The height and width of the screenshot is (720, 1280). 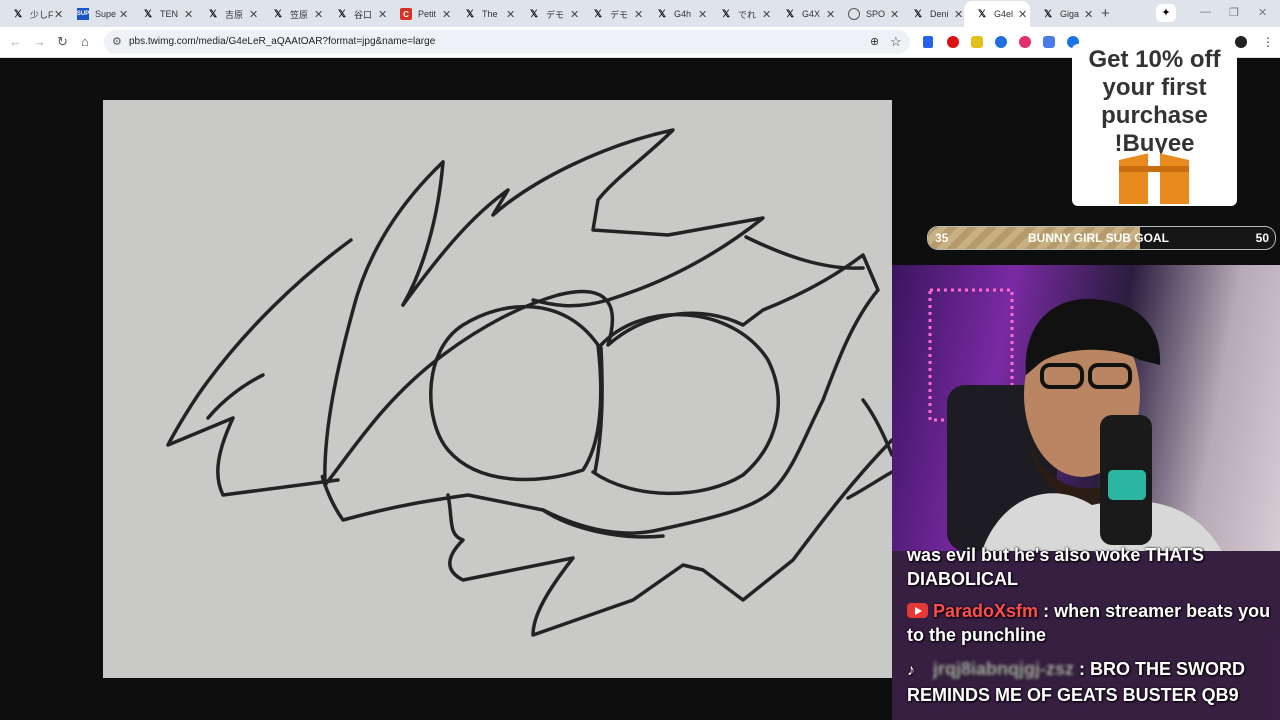 I want to click on site-icon: SUP, so click(x=83, y=14).